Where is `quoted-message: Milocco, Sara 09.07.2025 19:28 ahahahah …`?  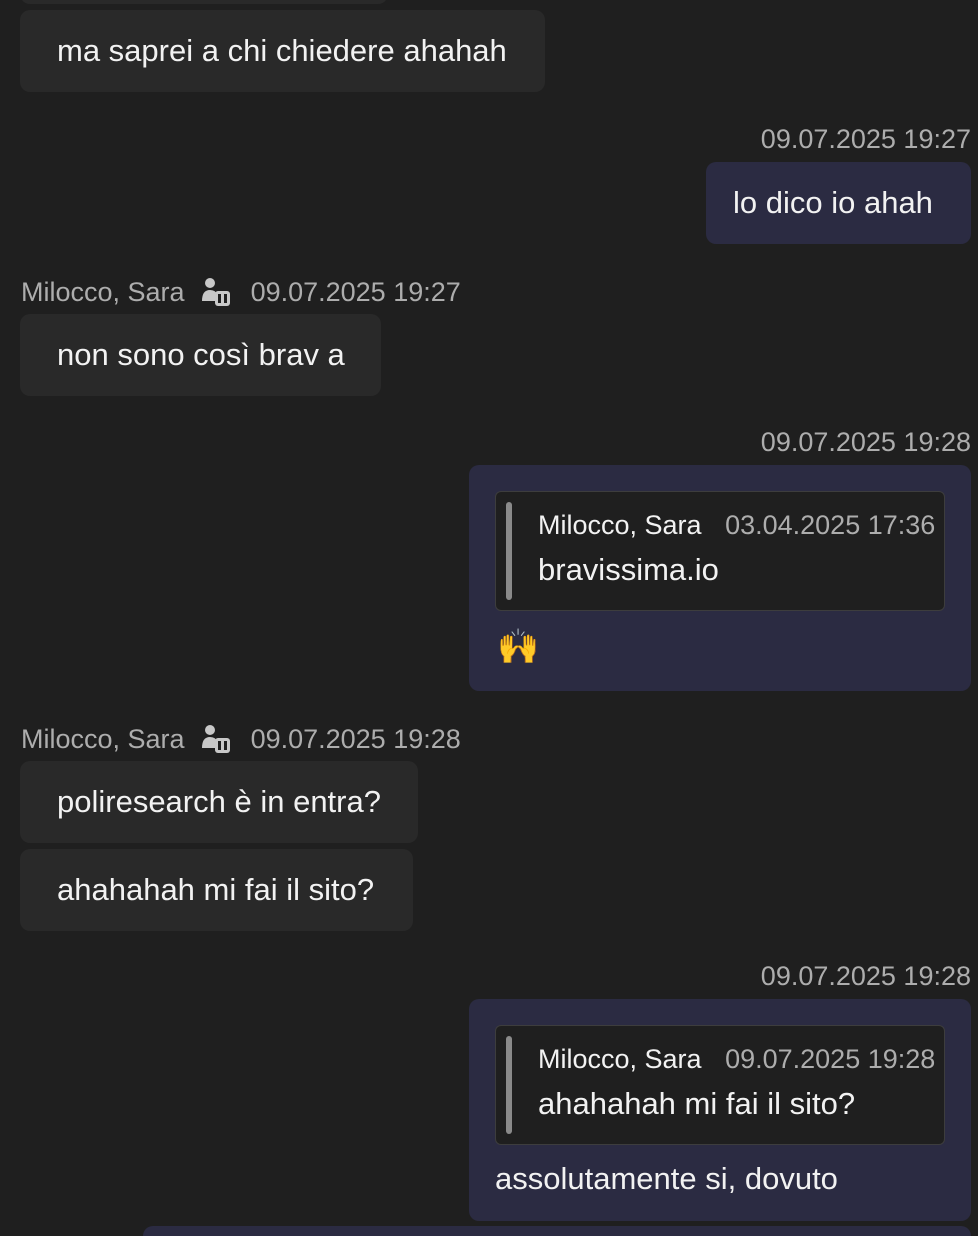 quoted-message: Milocco, Sara 09.07.2025 19:28 ahahahah … is located at coordinates (720, 1085).